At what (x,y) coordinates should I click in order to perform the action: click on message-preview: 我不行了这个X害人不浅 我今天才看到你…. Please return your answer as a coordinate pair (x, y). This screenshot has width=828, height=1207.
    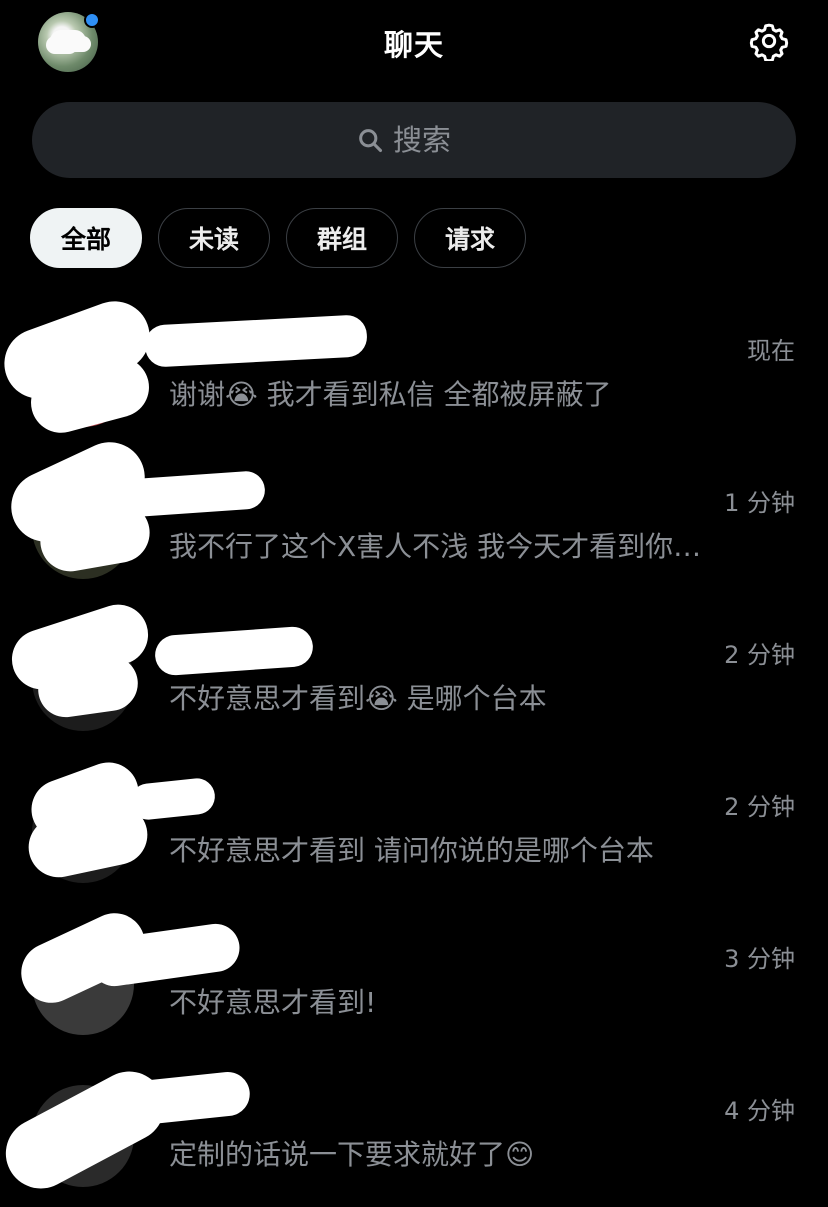
    Looking at the image, I should click on (435, 546).